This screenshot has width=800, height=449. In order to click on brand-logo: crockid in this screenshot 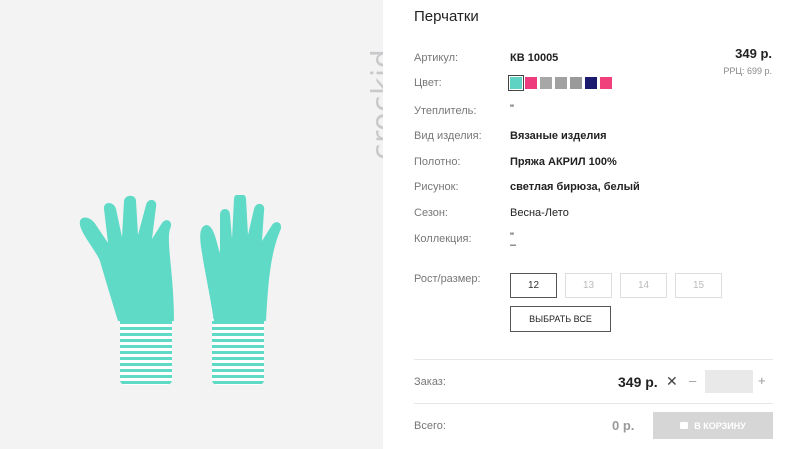, I will do `click(360, 90)`.